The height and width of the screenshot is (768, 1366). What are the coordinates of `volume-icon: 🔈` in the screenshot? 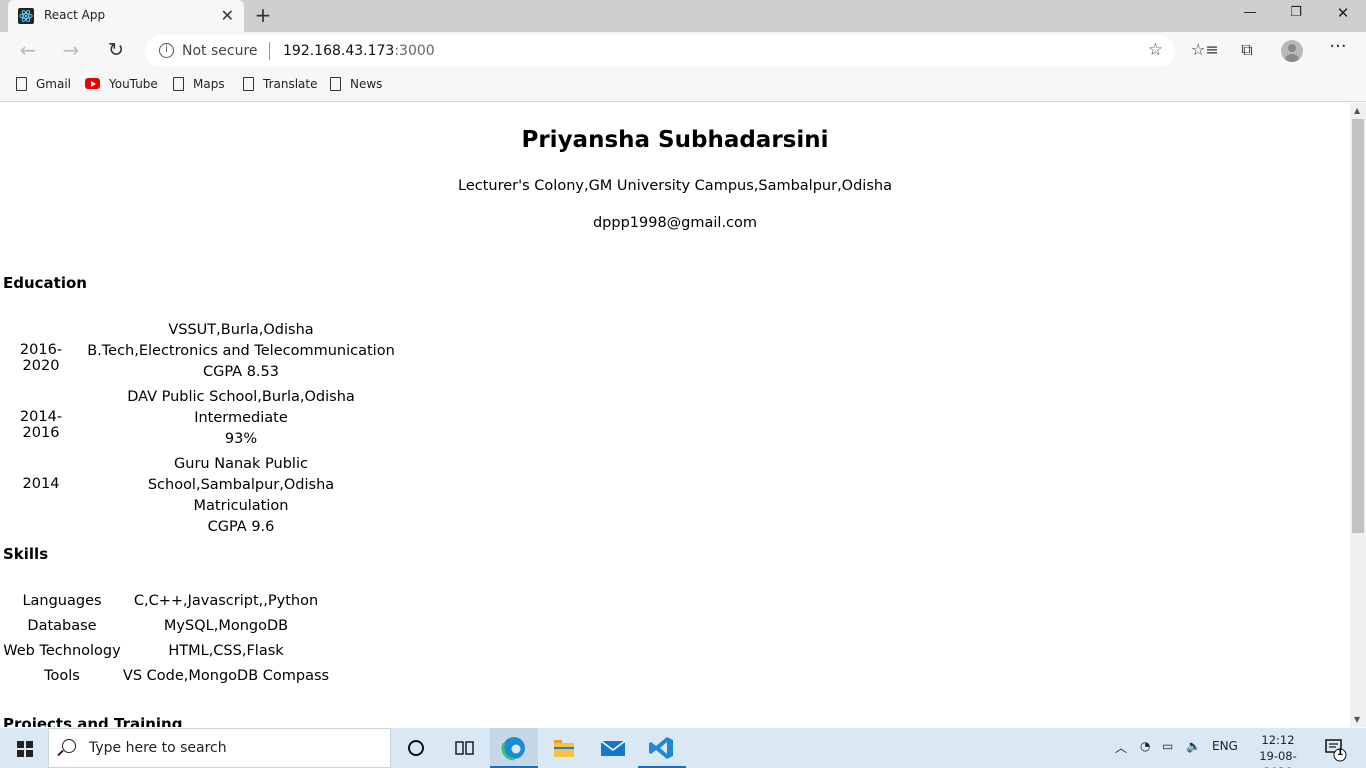 It's located at (1193, 746).